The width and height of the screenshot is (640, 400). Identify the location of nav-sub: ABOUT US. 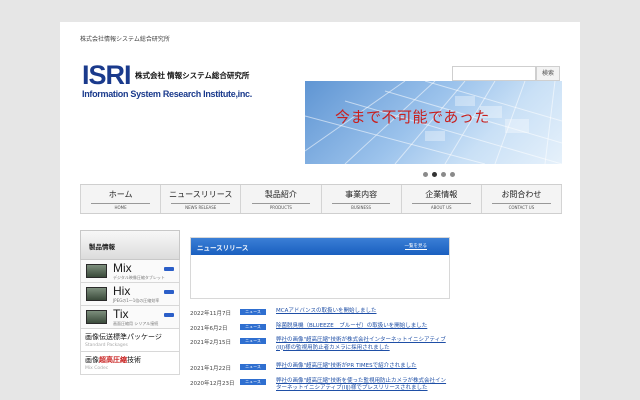
(441, 206).